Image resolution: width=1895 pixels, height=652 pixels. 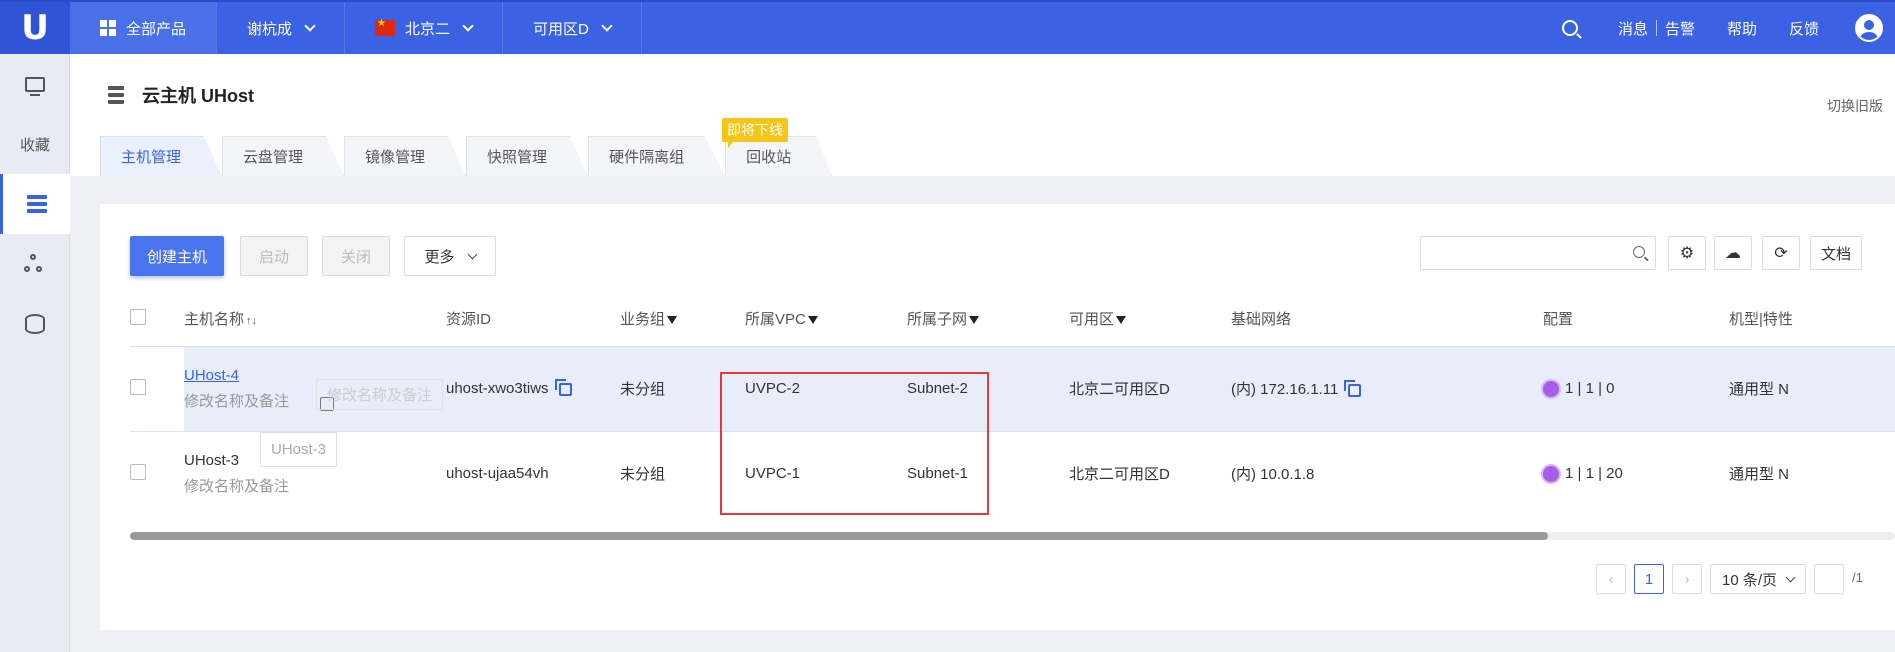 I want to click on cloud-download-icon: ☁, so click(x=1733, y=253).